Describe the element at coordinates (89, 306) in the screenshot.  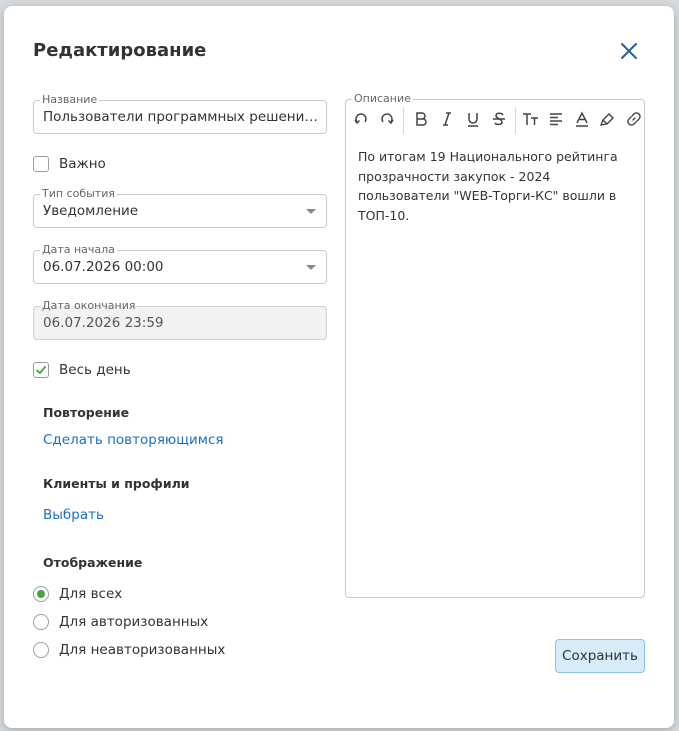
I see `end-date-label: Дата окончания` at that location.